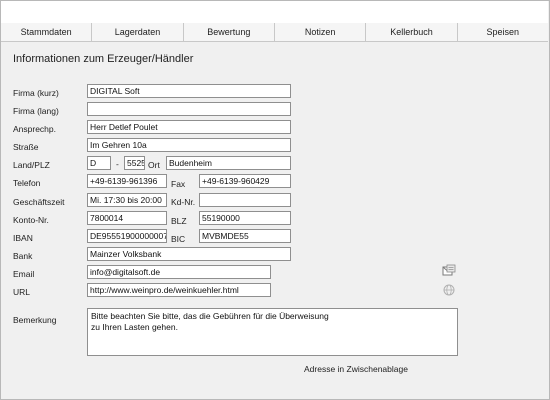 The height and width of the screenshot is (400, 550). What do you see at coordinates (127, 218) in the screenshot?
I see `konto-field: 7800014` at bounding box center [127, 218].